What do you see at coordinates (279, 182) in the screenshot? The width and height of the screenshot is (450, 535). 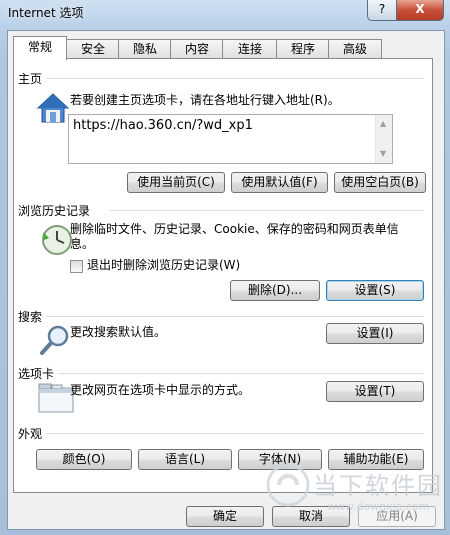 I see `use-default-button: 使用默认值(F)` at bounding box center [279, 182].